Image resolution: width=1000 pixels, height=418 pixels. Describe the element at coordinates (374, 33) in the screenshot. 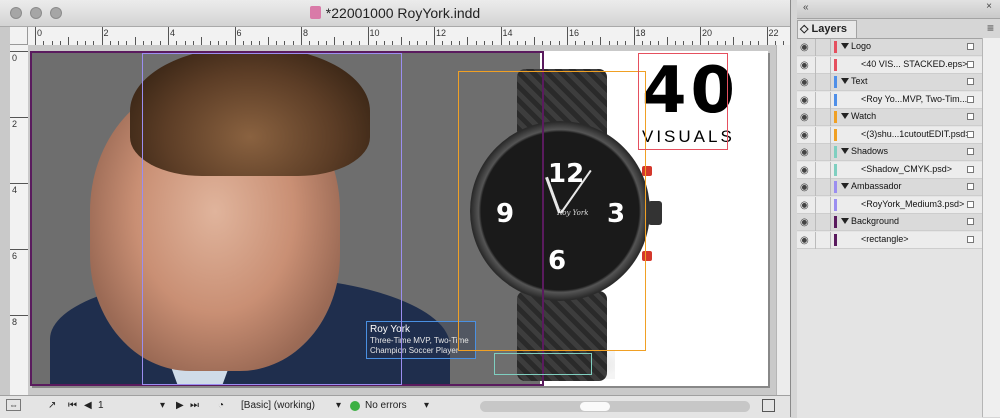

I see `ruler-label: 10` at that location.